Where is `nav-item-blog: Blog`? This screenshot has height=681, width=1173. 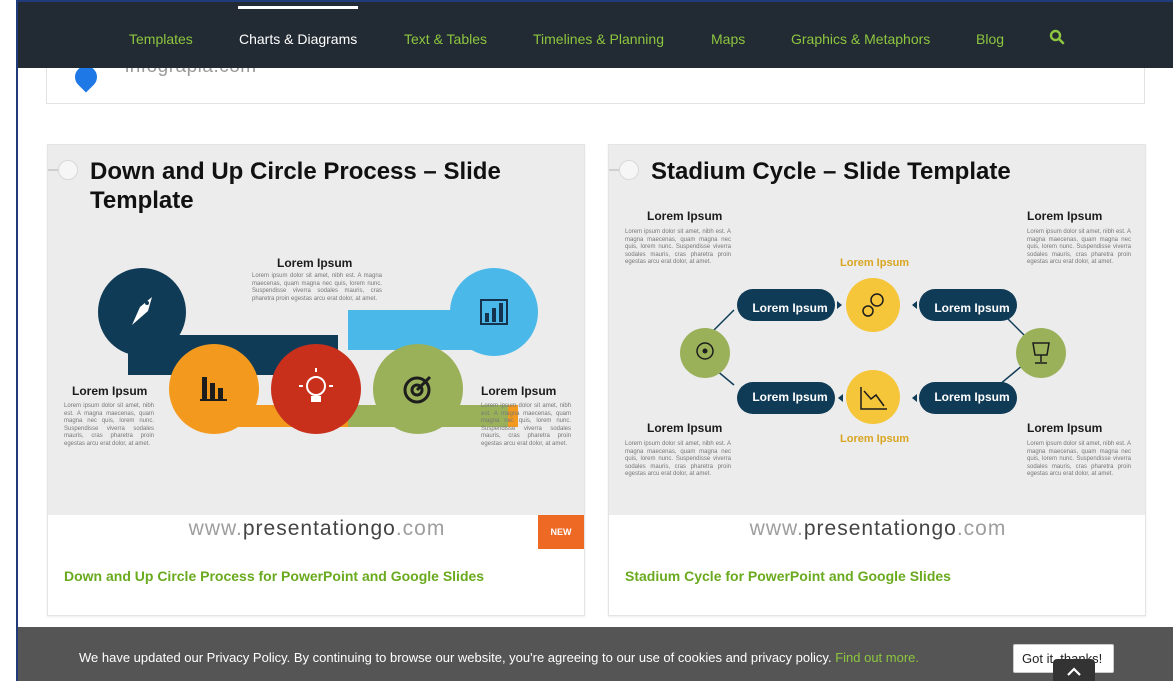 nav-item-blog: Blog is located at coordinates (990, 39).